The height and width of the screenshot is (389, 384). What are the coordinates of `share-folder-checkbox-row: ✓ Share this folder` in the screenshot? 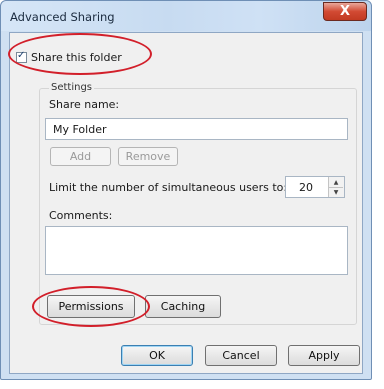 It's located at (69, 57).